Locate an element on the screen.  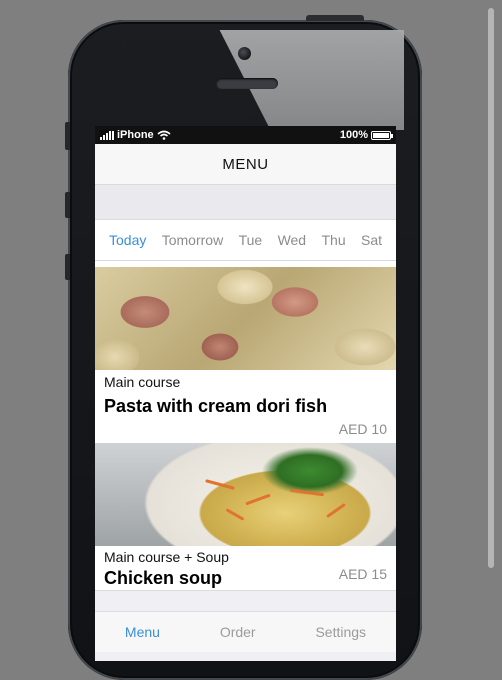
soup-photo is located at coordinates (245, 494).